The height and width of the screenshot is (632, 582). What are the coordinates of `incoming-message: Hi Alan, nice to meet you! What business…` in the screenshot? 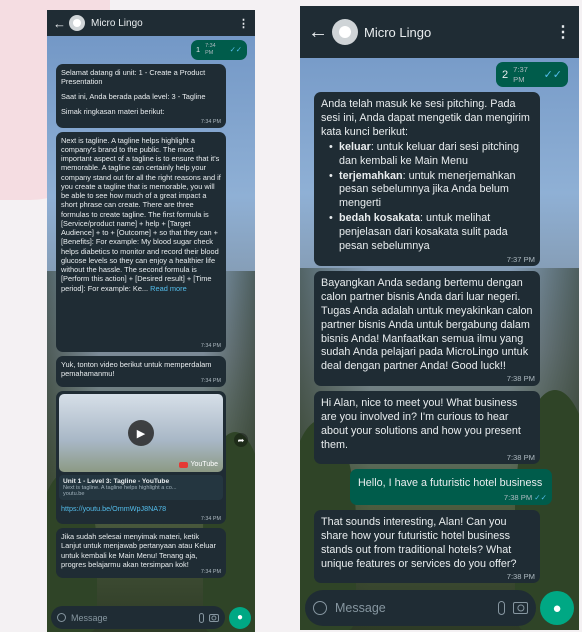 It's located at (427, 428).